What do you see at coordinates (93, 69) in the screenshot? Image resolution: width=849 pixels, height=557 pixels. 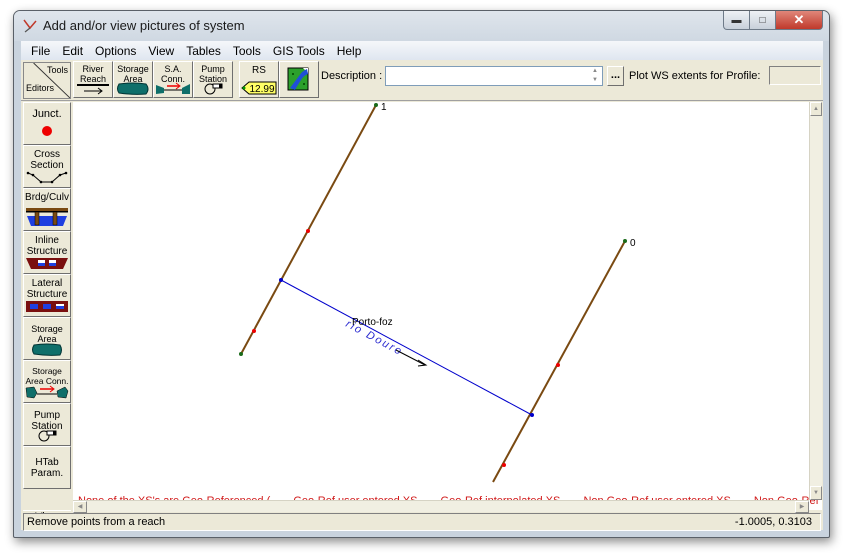 I see `river-reach-label-1: River` at bounding box center [93, 69].